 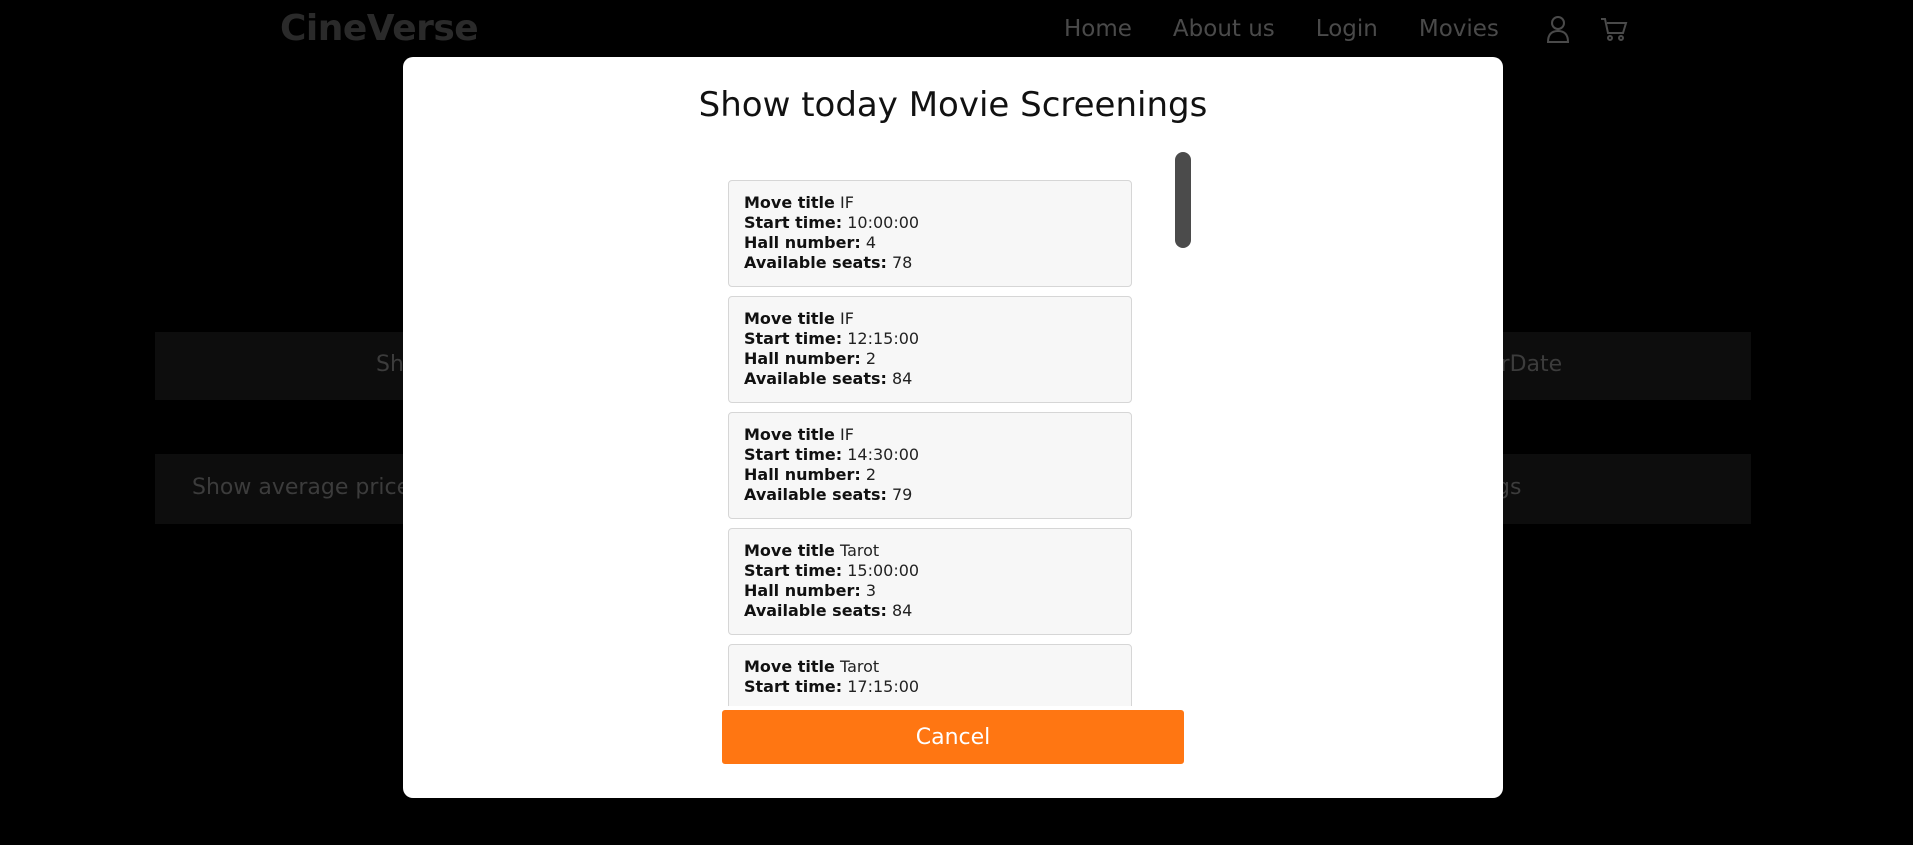 What do you see at coordinates (1224, 29) in the screenshot?
I see `nav-about-link: About us` at bounding box center [1224, 29].